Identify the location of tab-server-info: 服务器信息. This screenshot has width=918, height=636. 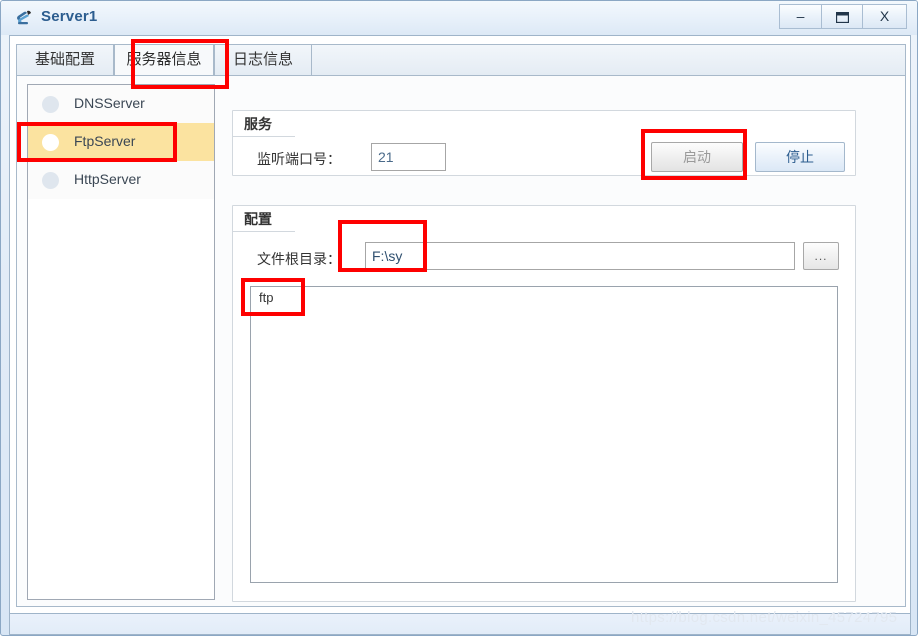
(164, 60).